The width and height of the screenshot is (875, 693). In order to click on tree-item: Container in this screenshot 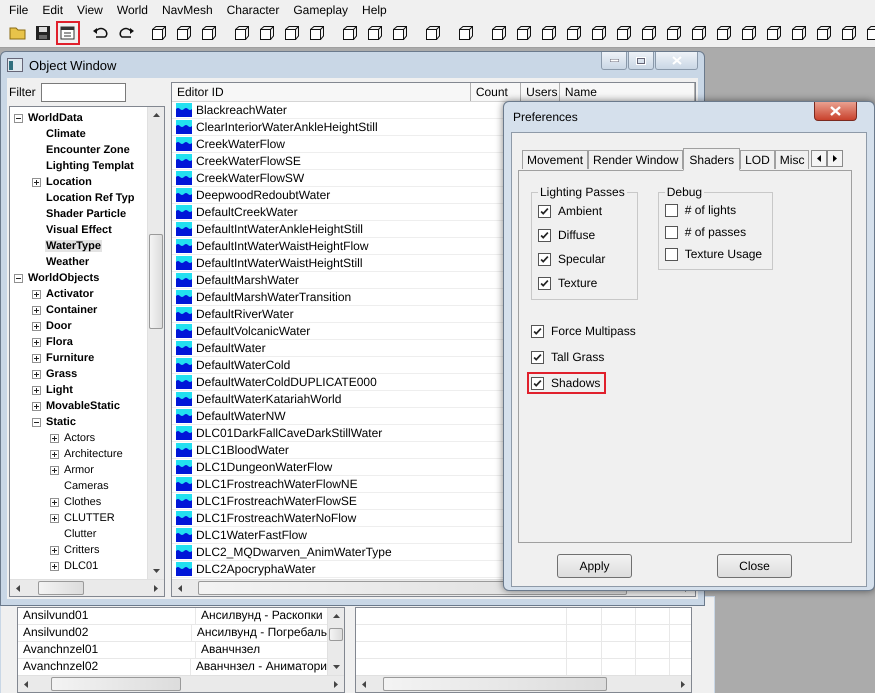, I will do `click(71, 310)`.